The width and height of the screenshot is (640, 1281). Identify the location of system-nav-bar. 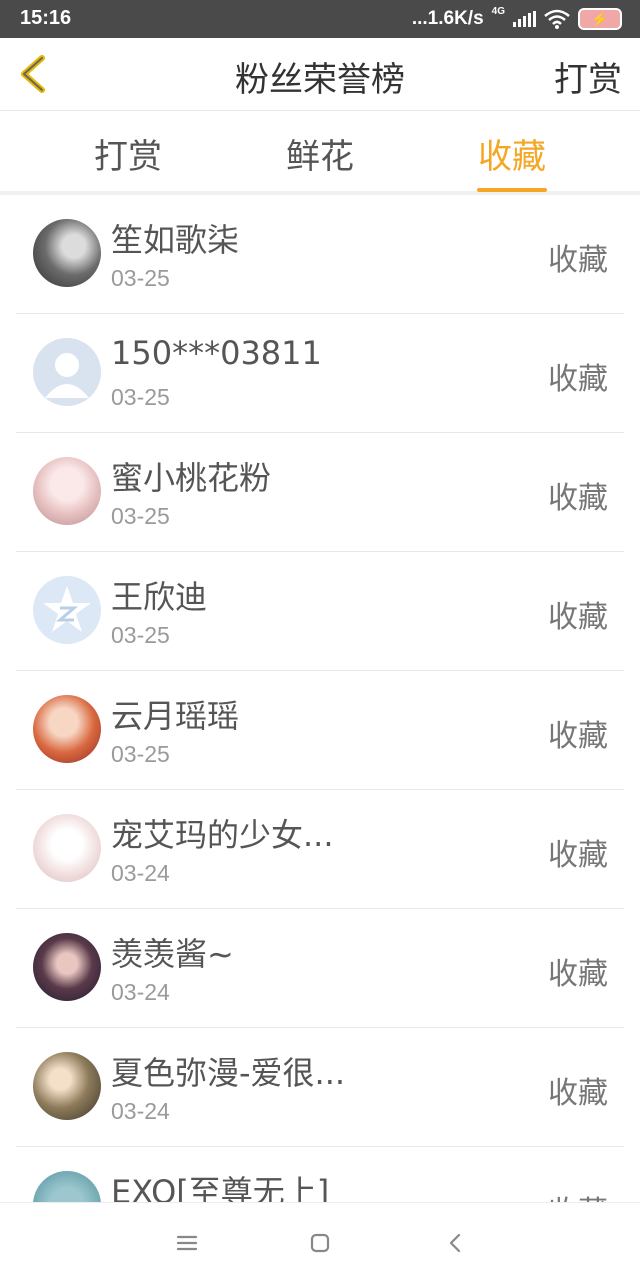
(320, 1241).